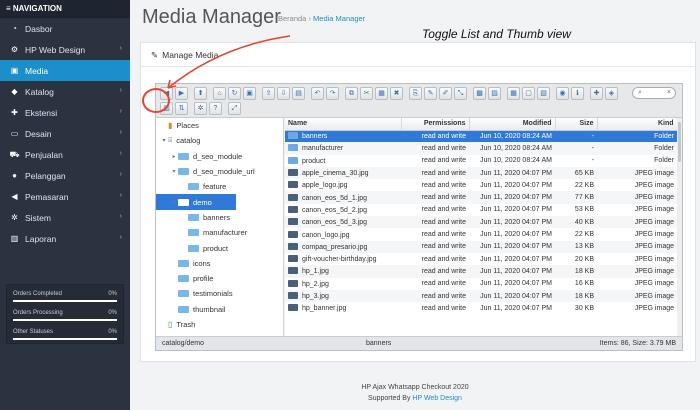 The image size is (700, 410). What do you see at coordinates (229, 62) in the screenshot?
I see `annotation-arrow` at bounding box center [229, 62].